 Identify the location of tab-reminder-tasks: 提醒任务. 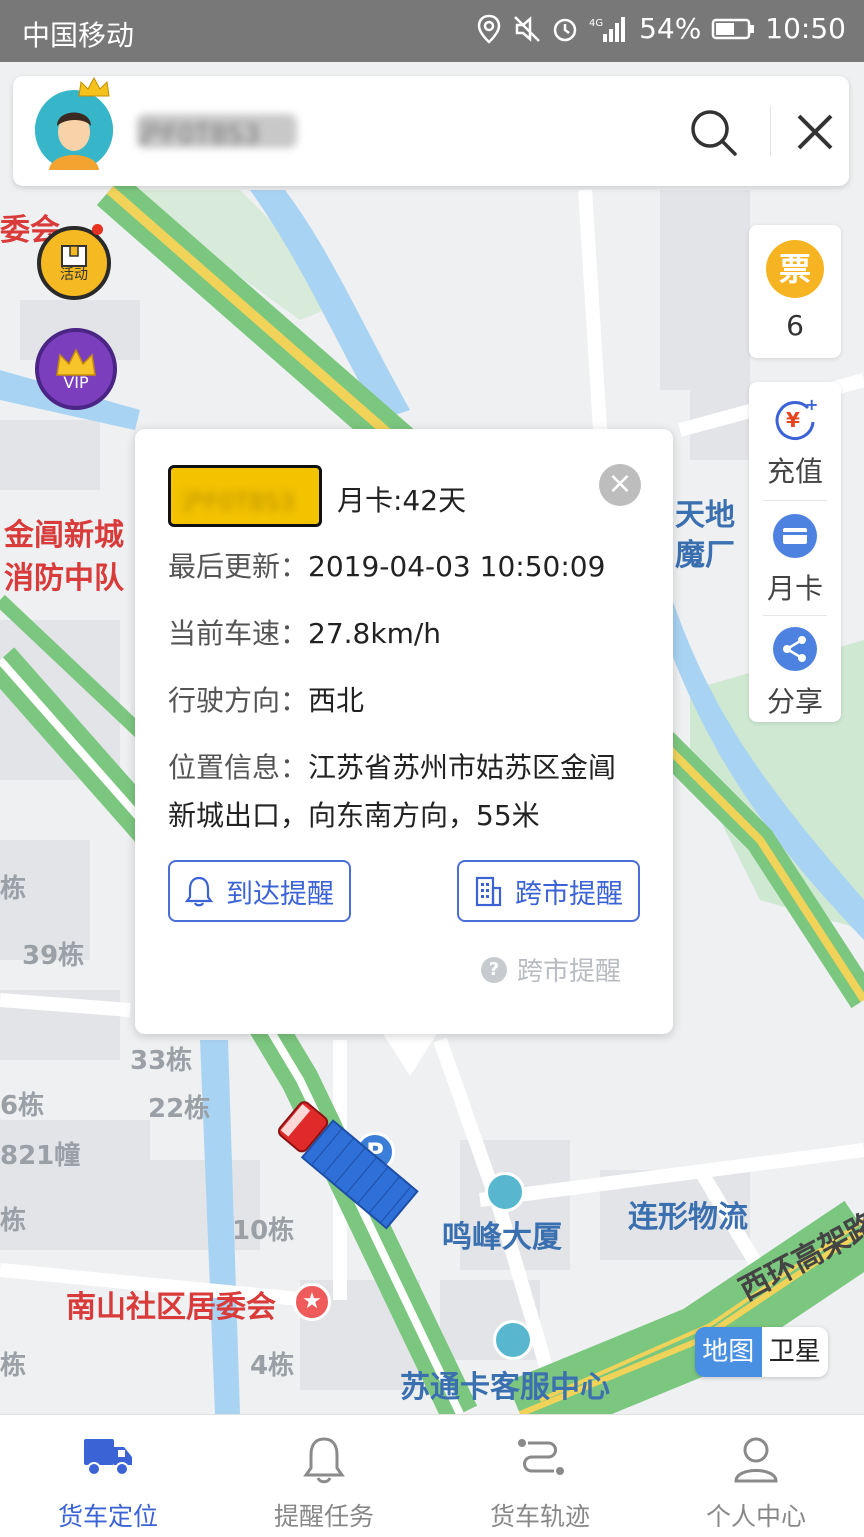
(324, 1476).